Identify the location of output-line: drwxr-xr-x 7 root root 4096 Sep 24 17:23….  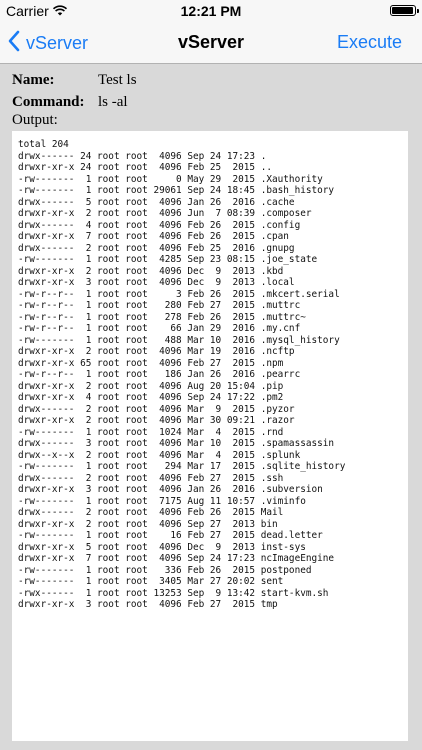
(176, 558).